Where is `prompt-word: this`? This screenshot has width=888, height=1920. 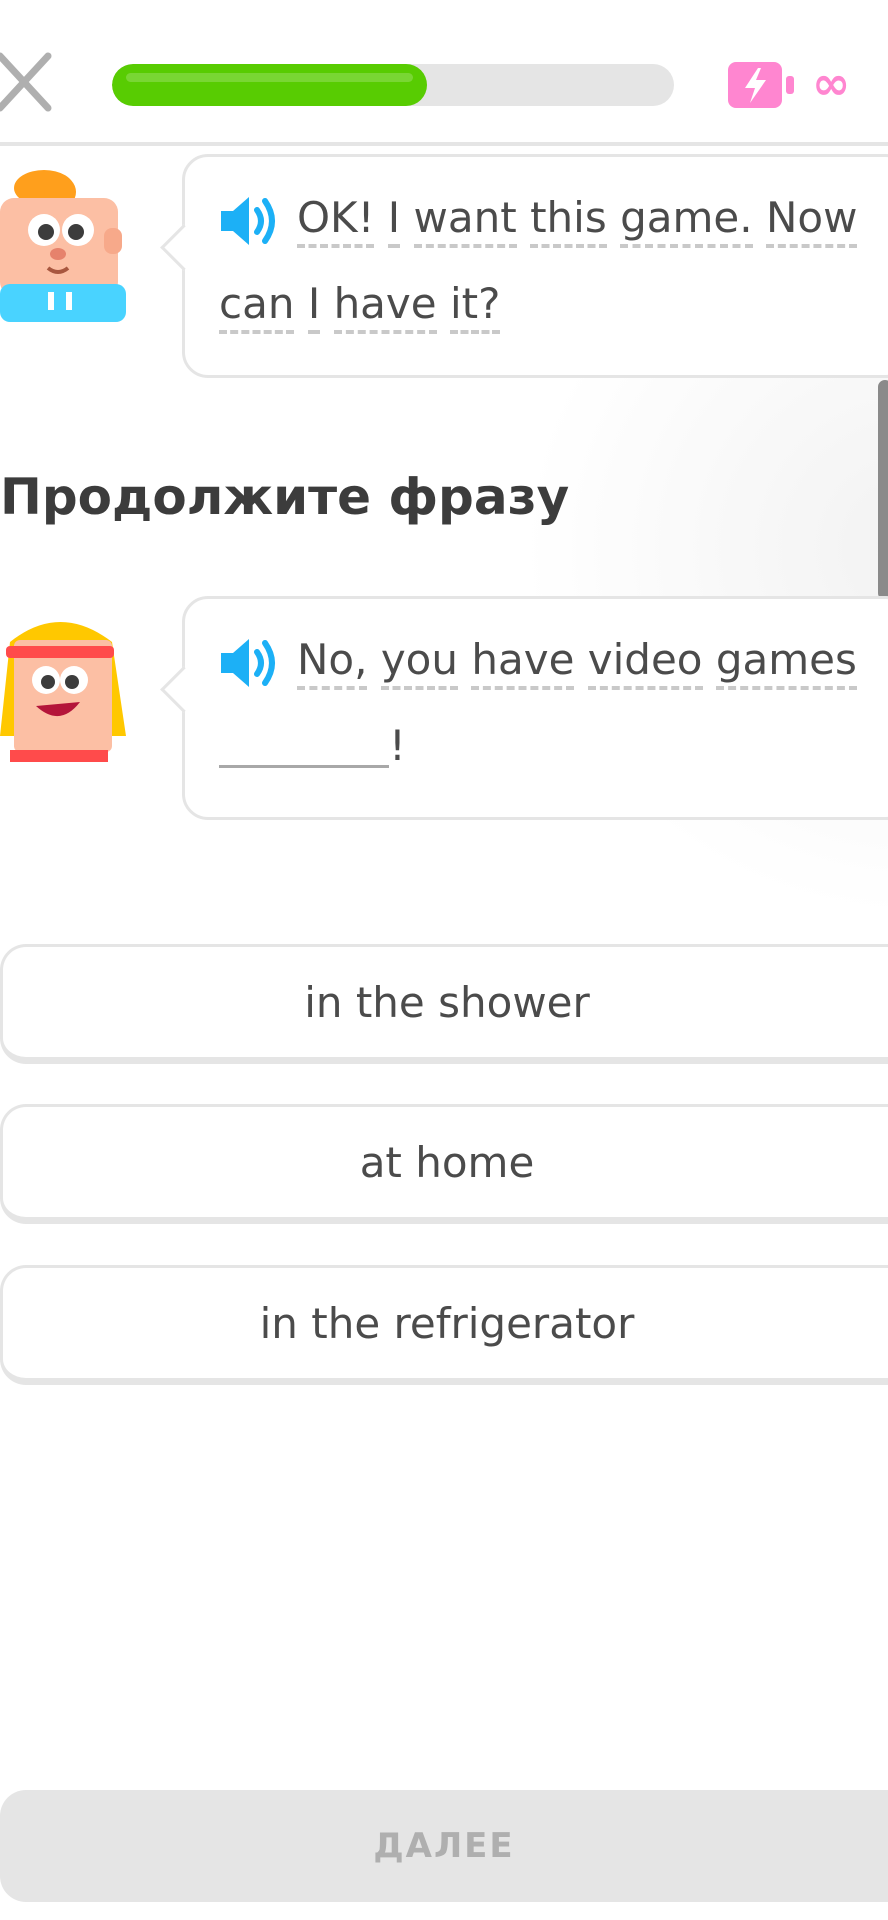 prompt-word: this is located at coordinates (568, 220).